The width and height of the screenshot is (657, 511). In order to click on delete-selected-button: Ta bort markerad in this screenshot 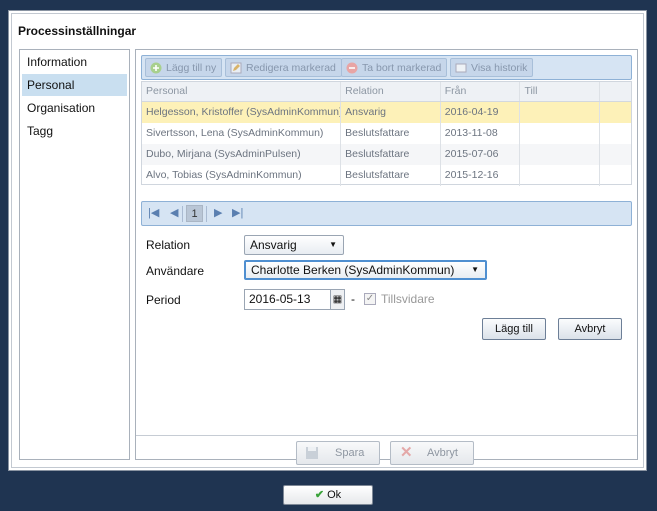, I will do `click(394, 67)`.